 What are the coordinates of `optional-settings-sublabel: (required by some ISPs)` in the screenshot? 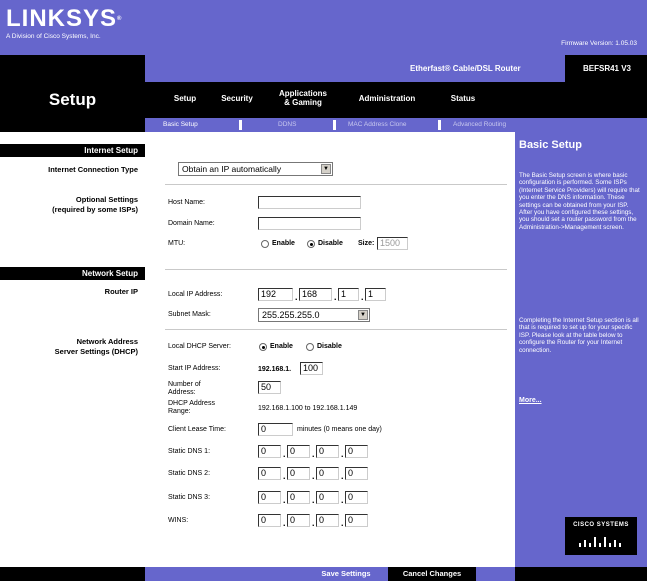 It's located at (95, 209).